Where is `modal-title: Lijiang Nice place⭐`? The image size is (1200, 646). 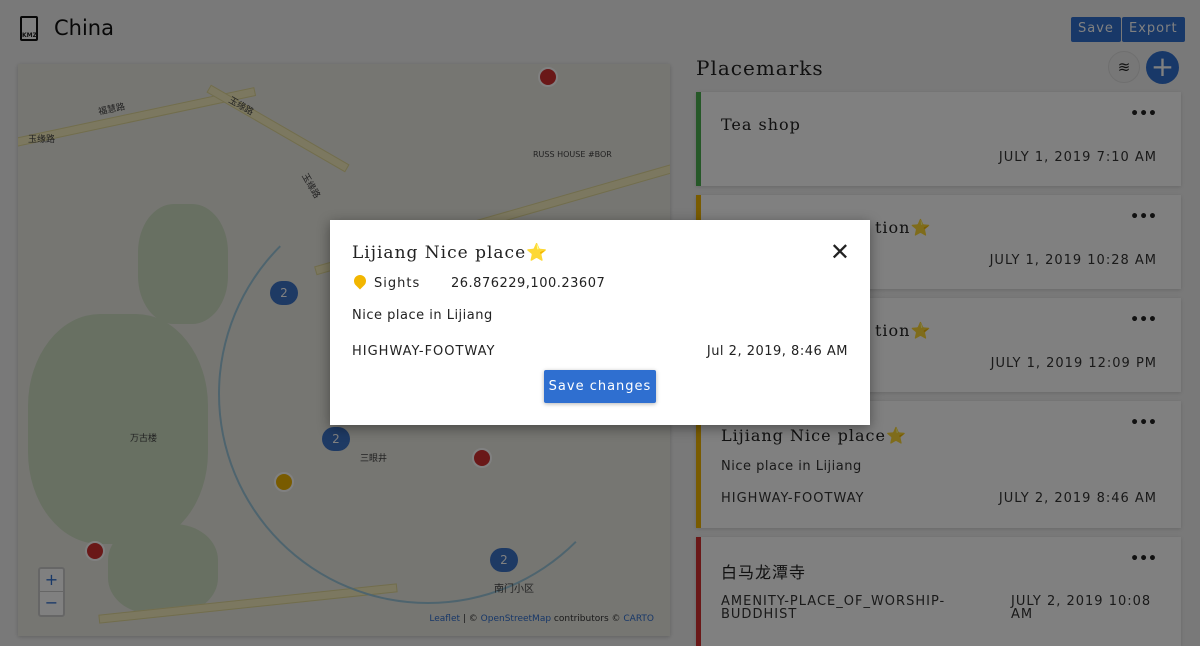
modal-title: Lijiang Nice place⭐ is located at coordinates (450, 253).